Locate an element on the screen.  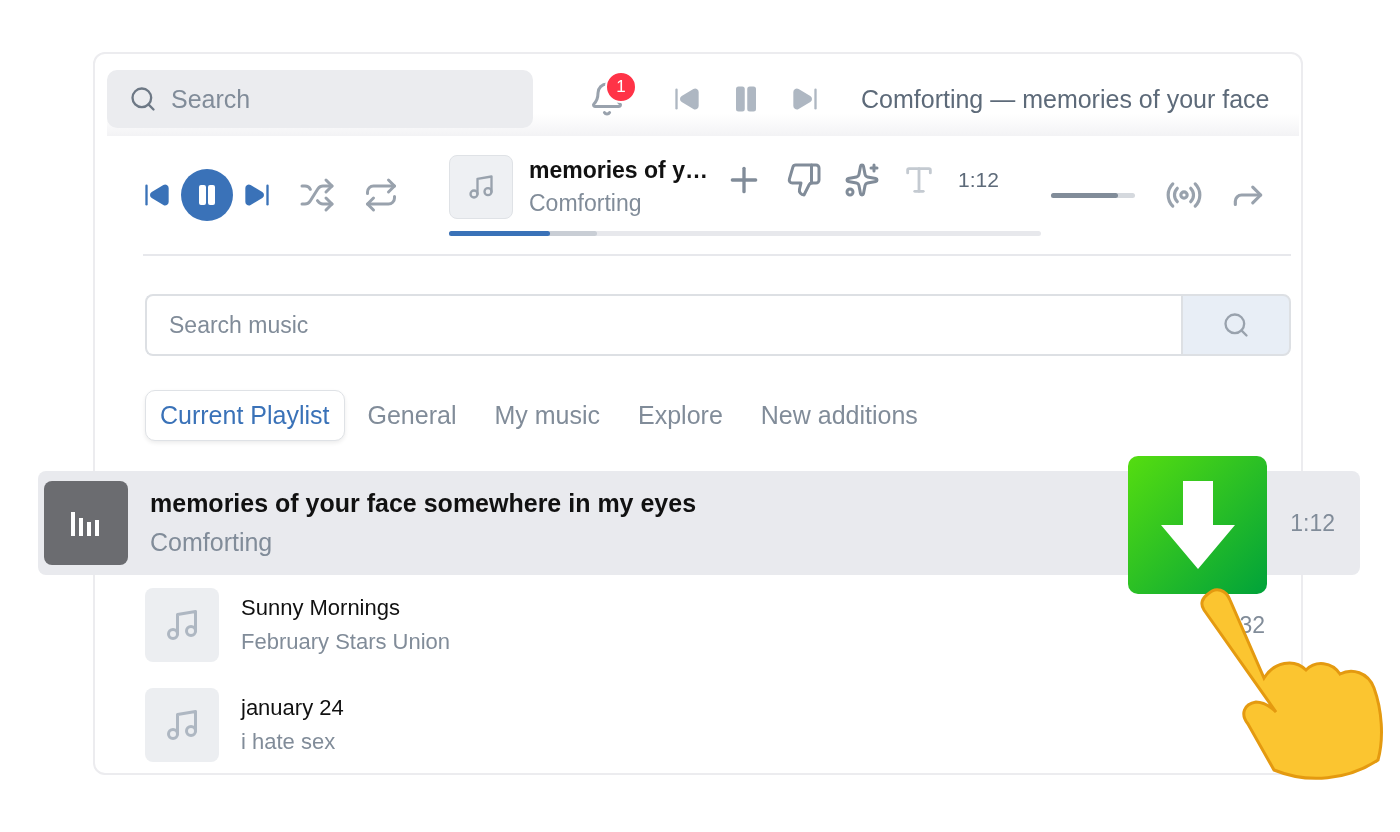
progress-track is located at coordinates (745, 233).